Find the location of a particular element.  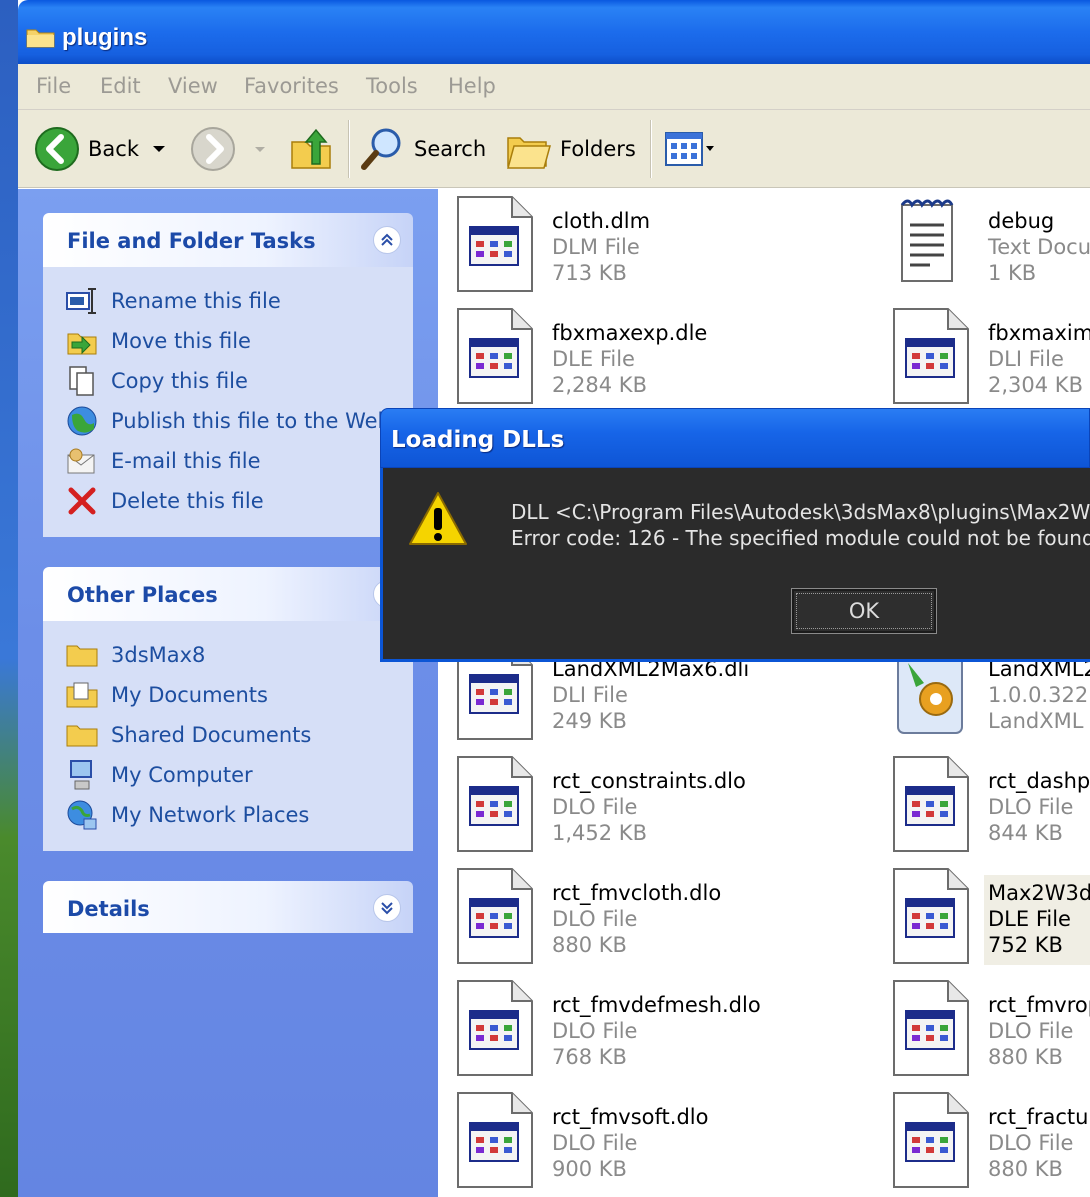

views-button is located at coordinates (689, 149).